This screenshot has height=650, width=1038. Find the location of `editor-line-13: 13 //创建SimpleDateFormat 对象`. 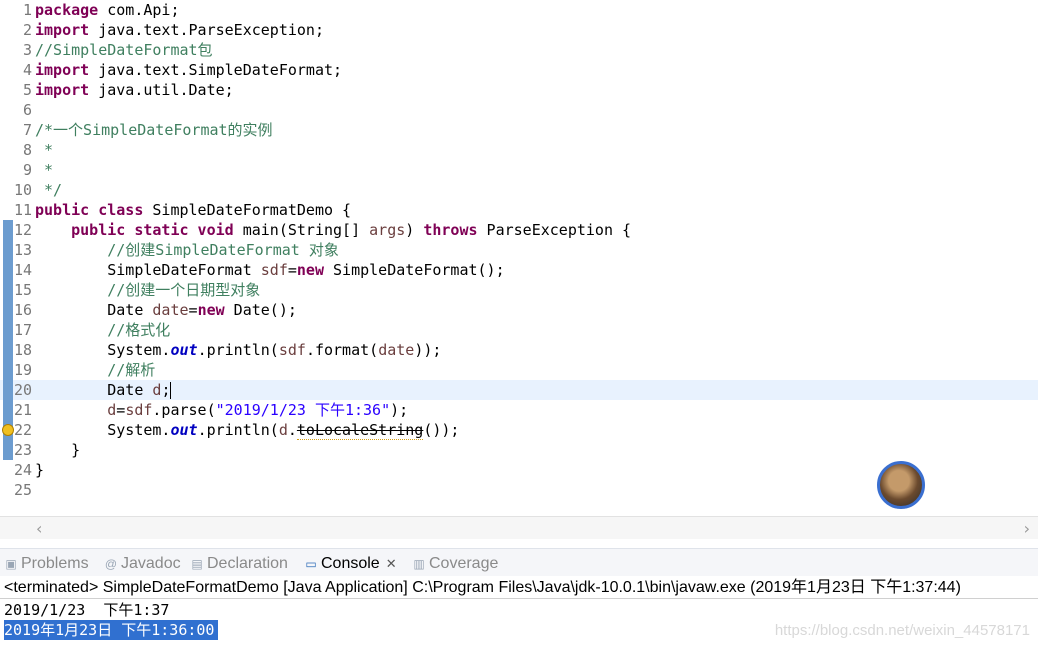

editor-line-13: 13 //创建SimpleDateFormat 对象 is located at coordinates (519, 250).